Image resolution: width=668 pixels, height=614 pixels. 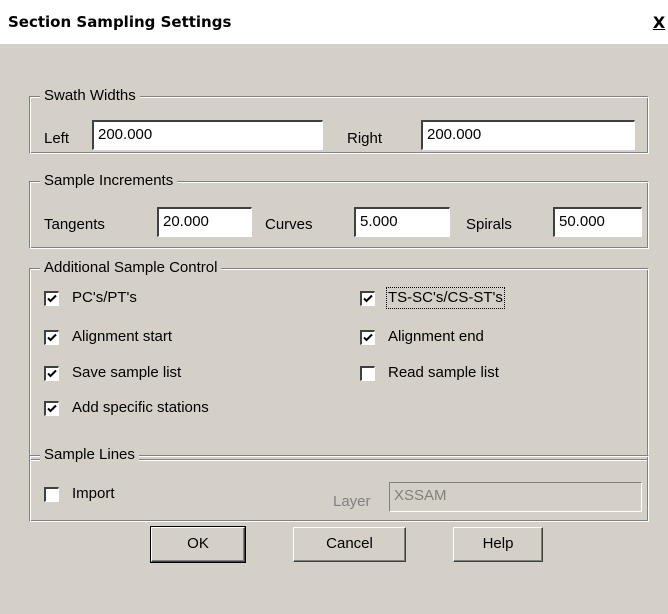 What do you see at coordinates (122, 336) in the screenshot?
I see `alignment-start-label: Alignment start` at bounding box center [122, 336].